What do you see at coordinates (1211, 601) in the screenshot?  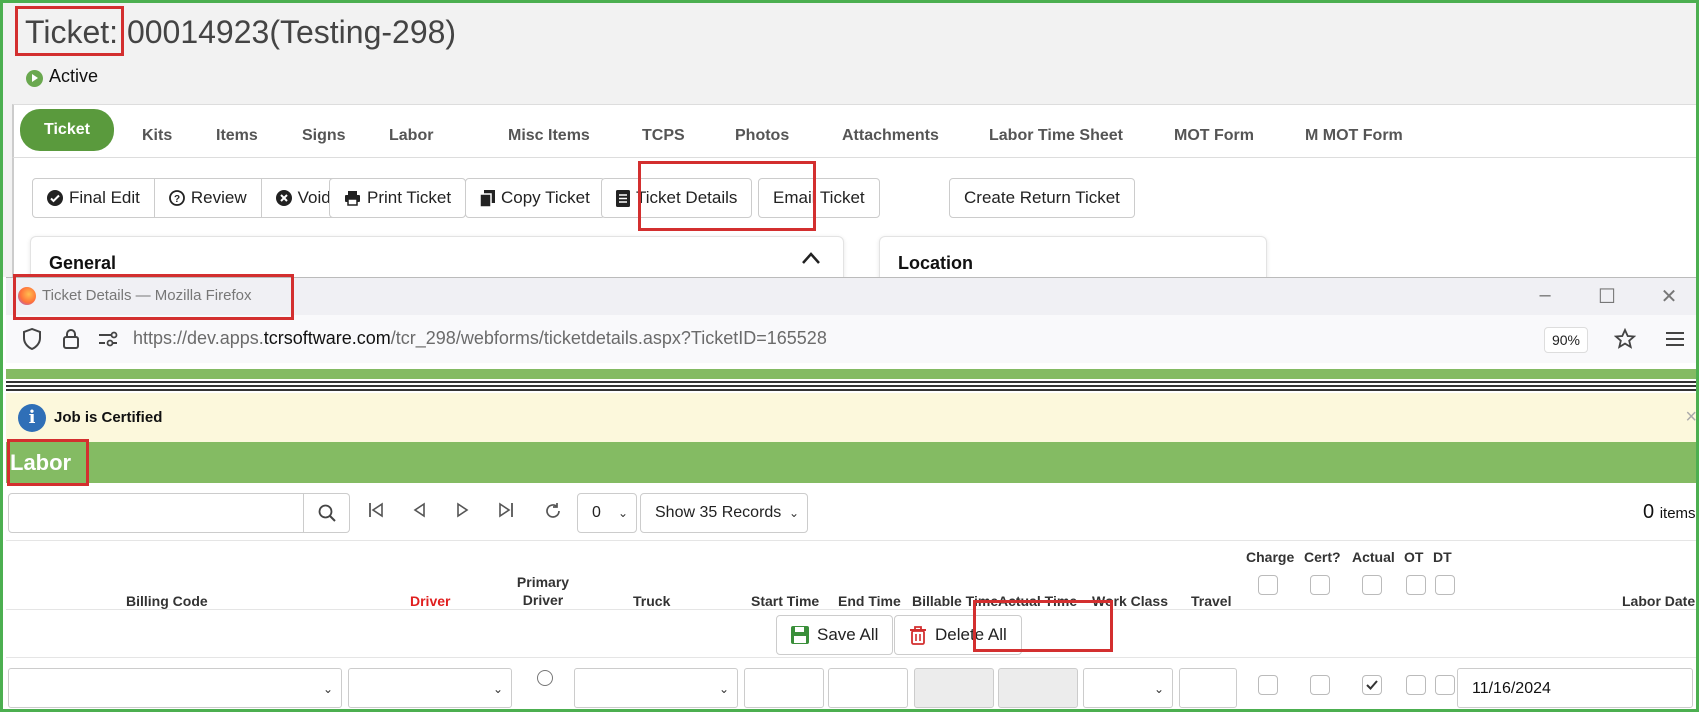 I see `column-travel: Travel` at bounding box center [1211, 601].